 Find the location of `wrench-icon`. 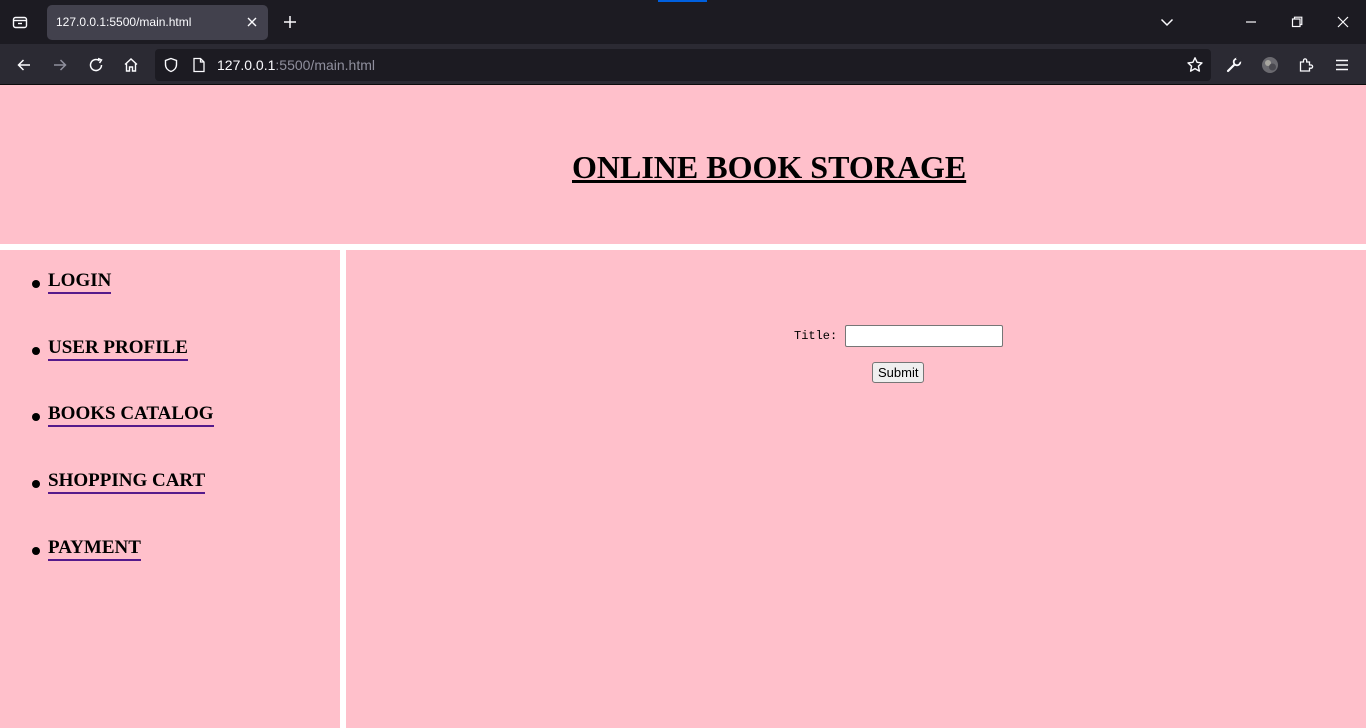

wrench-icon is located at coordinates (1234, 65).